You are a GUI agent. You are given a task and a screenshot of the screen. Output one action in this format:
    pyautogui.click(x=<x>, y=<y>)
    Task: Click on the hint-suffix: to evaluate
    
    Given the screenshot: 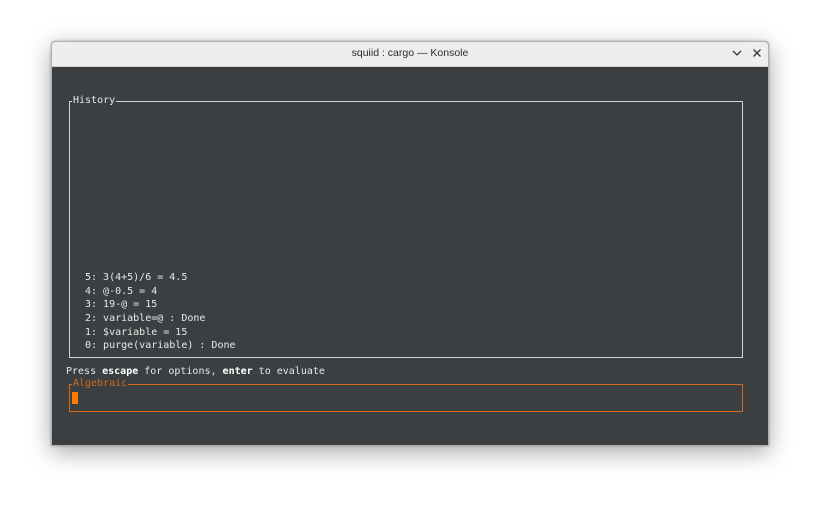 What is the action you would take?
    pyautogui.click(x=288, y=371)
    